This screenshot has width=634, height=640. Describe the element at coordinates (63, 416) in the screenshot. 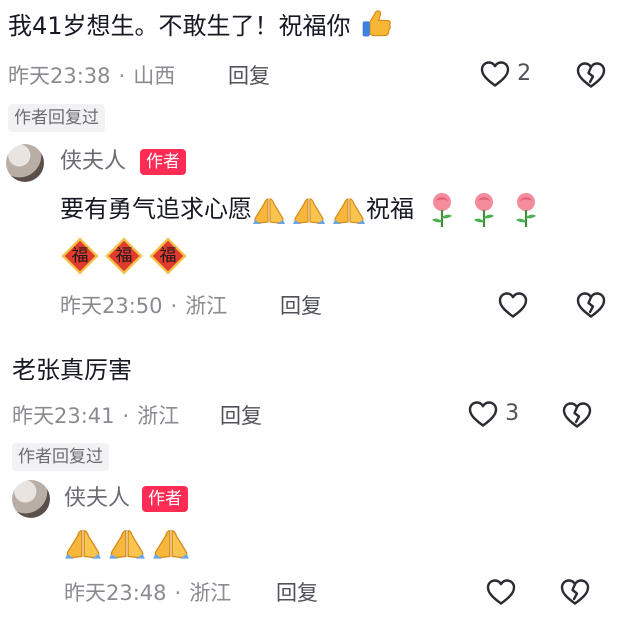

I see `comment-2-time: 昨天23:41` at that location.